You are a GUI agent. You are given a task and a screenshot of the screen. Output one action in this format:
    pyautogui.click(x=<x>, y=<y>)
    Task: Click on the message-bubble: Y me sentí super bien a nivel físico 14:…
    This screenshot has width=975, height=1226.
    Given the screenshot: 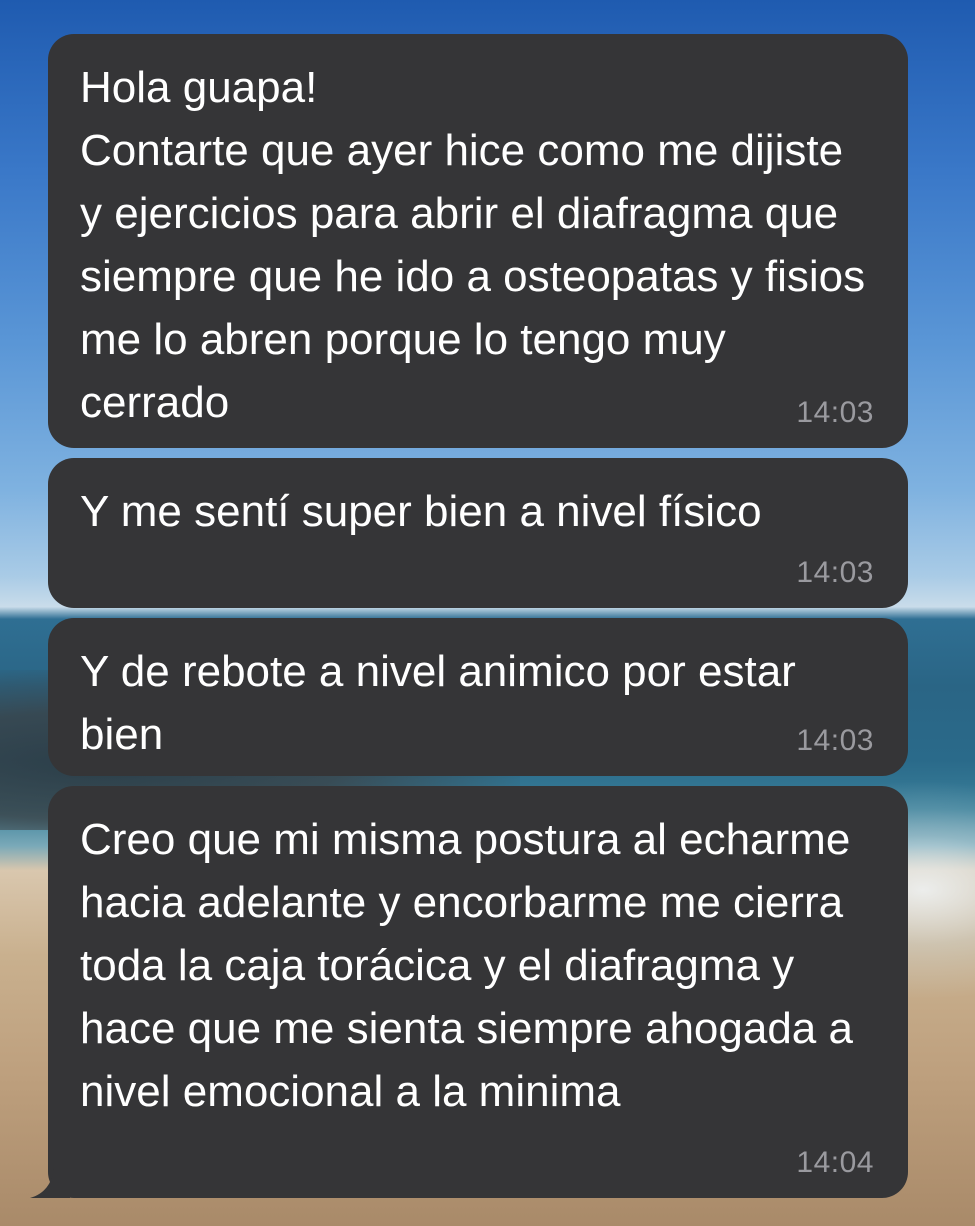 What is the action you would take?
    pyautogui.click(x=478, y=533)
    